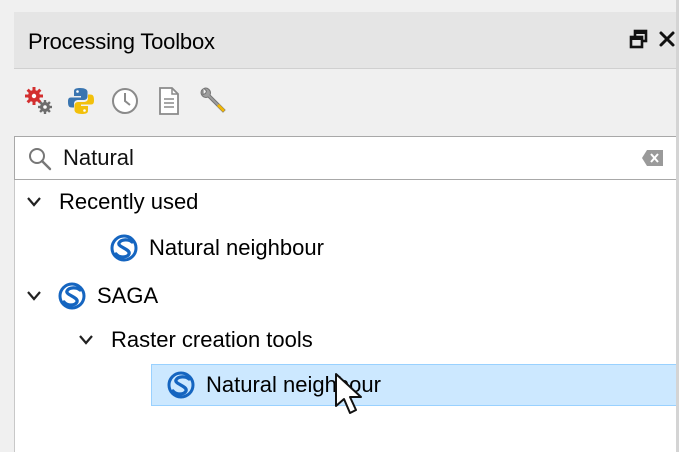 Image resolution: width=679 pixels, height=452 pixels. Describe the element at coordinates (121, 41) in the screenshot. I see `panel-title: Processing Toolbox` at that location.